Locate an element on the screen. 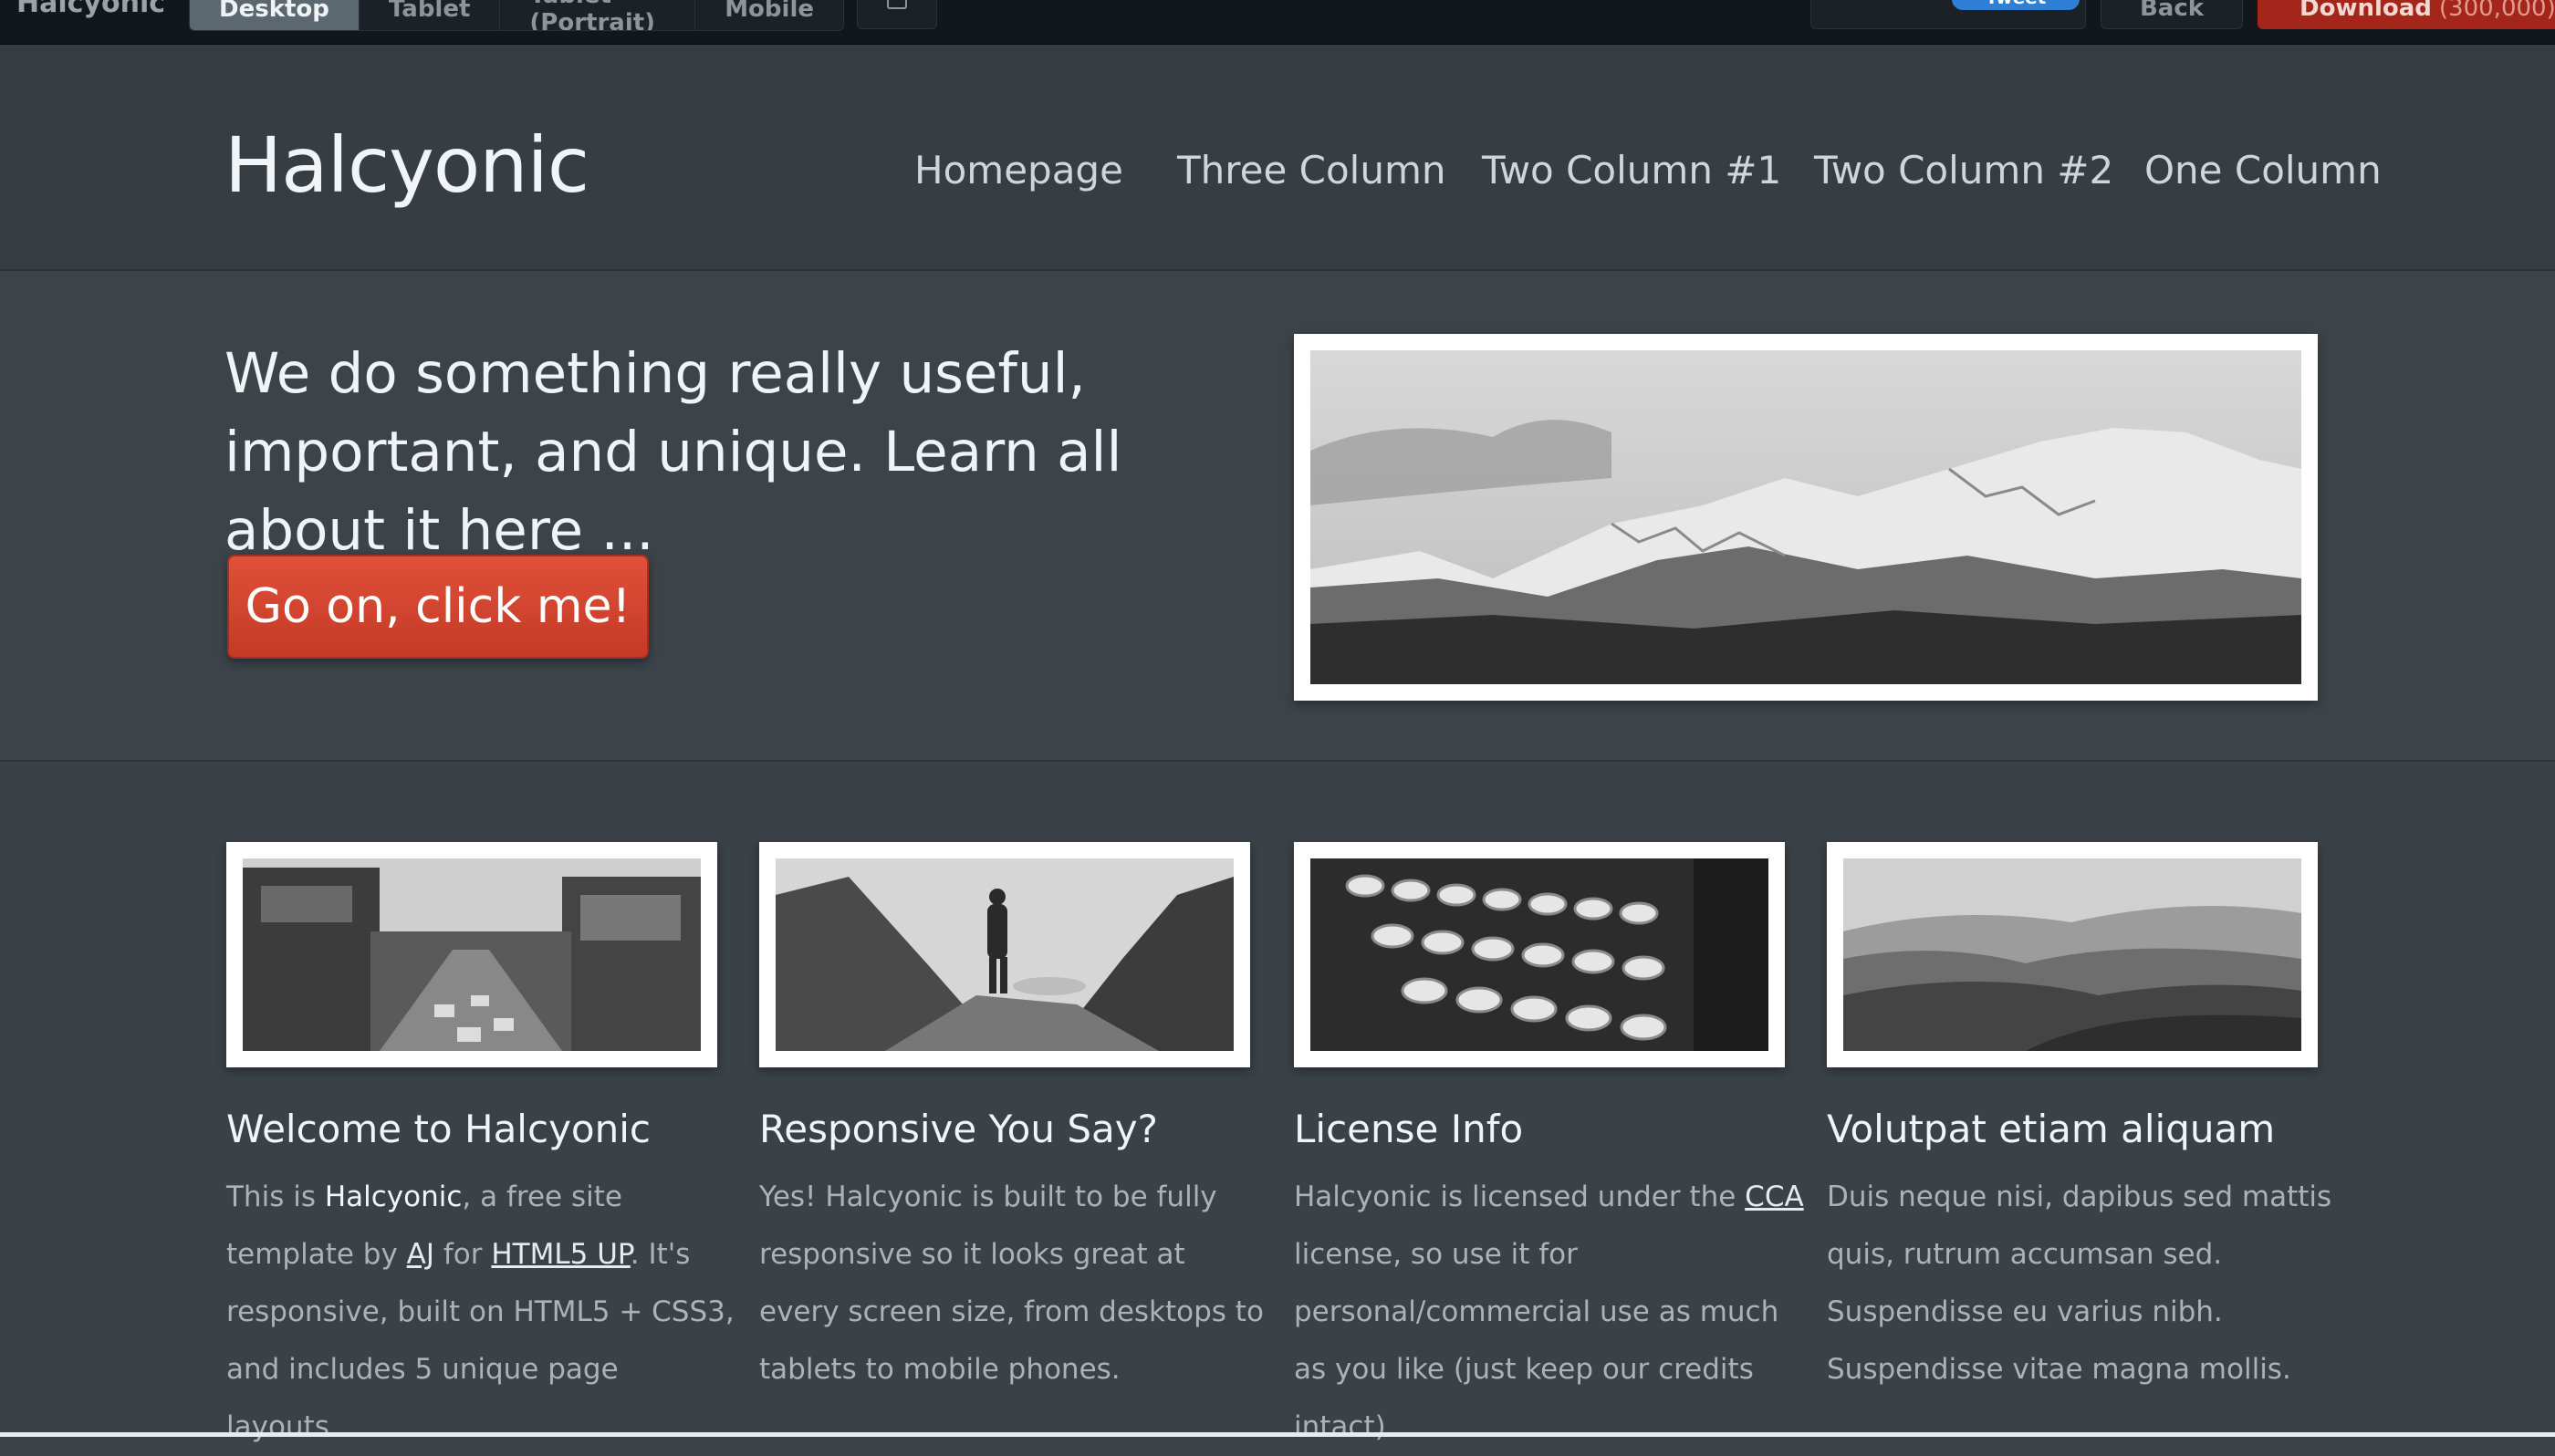 Image resolution: width=2555 pixels, height=1456 pixels. toggle-frame-button is located at coordinates (897, 14).